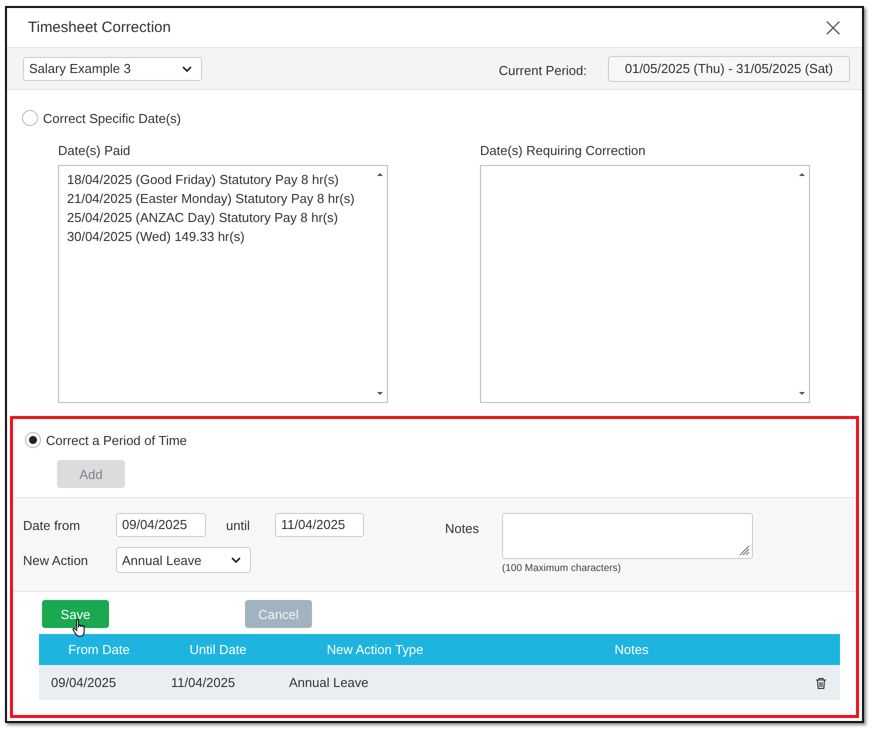  What do you see at coordinates (223, 284) in the screenshot?
I see `dates-paid-list: 18/04/2025 (Good Friday) Statutory Pay 8 hr(s) 21/04/2025 (Easter Monday) Statutory Pay 8 hr(s) 25/04/2025 (ANZAC Day) Statutory Pay 8 hr(s) 30/04/2025 (Wed) 149.33 hr(s)` at bounding box center [223, 284].